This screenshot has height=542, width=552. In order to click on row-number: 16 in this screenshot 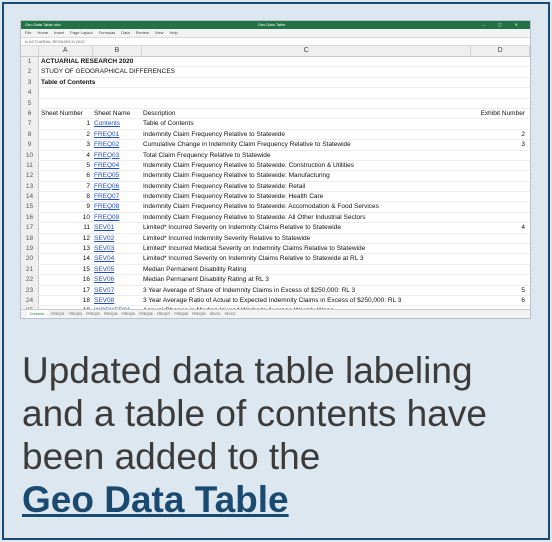, I will do `click(30, 217)`.